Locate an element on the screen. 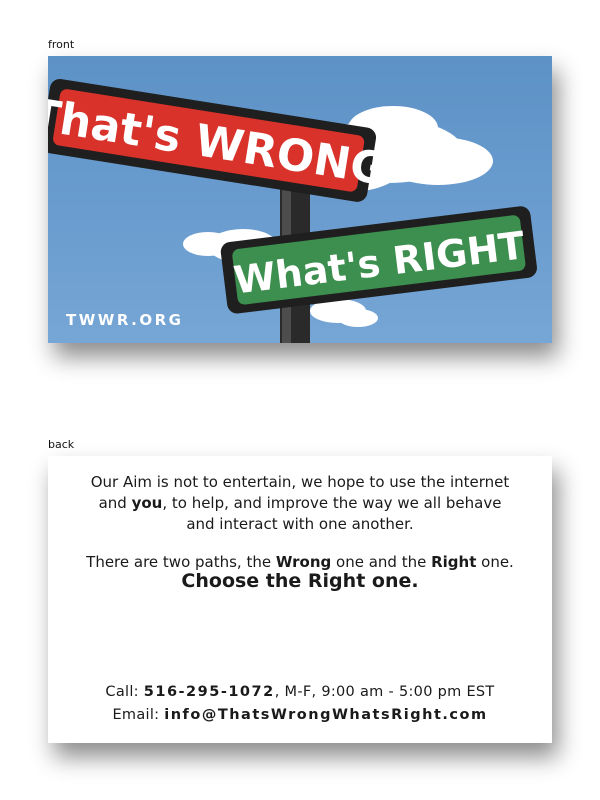 The height and width of the screenshot is (800, 600). back-label: back is located at coordinates (61, 444).